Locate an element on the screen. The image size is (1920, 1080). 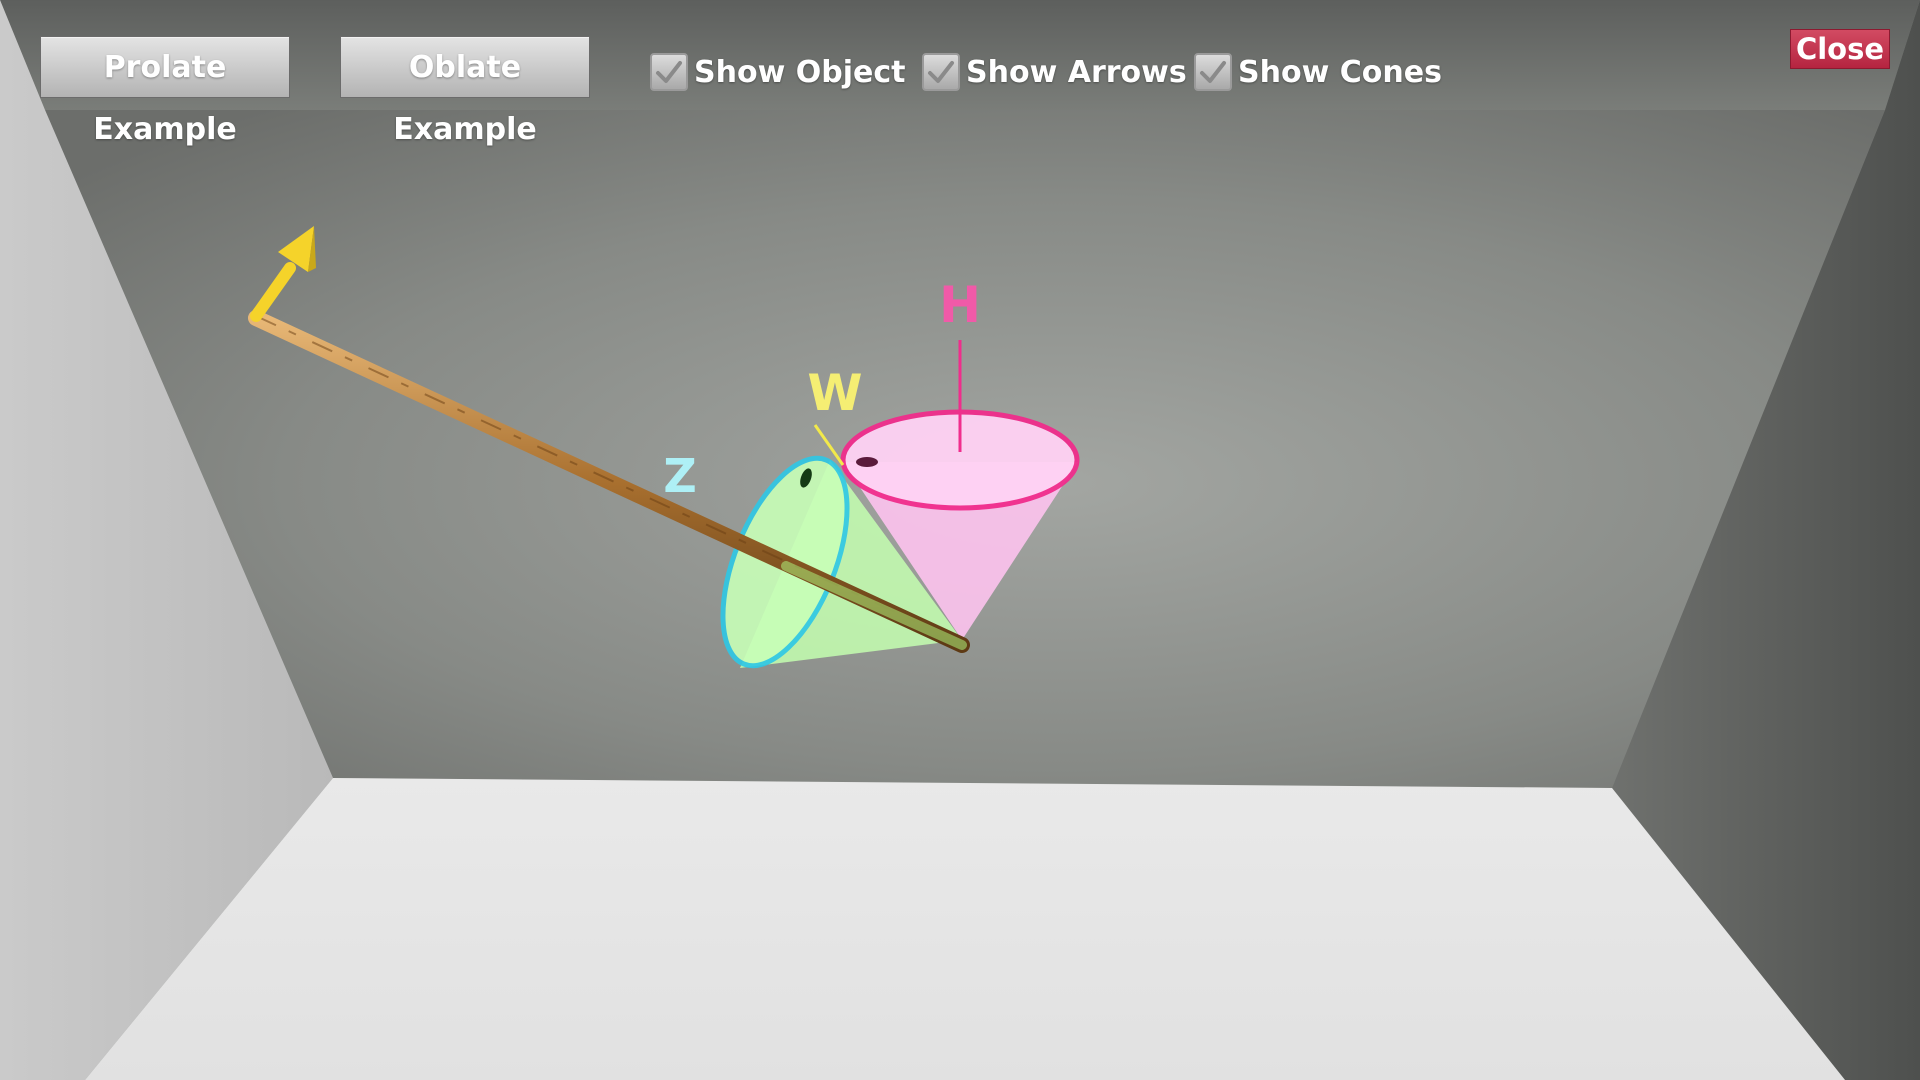
show-arrows-label: Show Arrows is located at coordinates (1076, 72).